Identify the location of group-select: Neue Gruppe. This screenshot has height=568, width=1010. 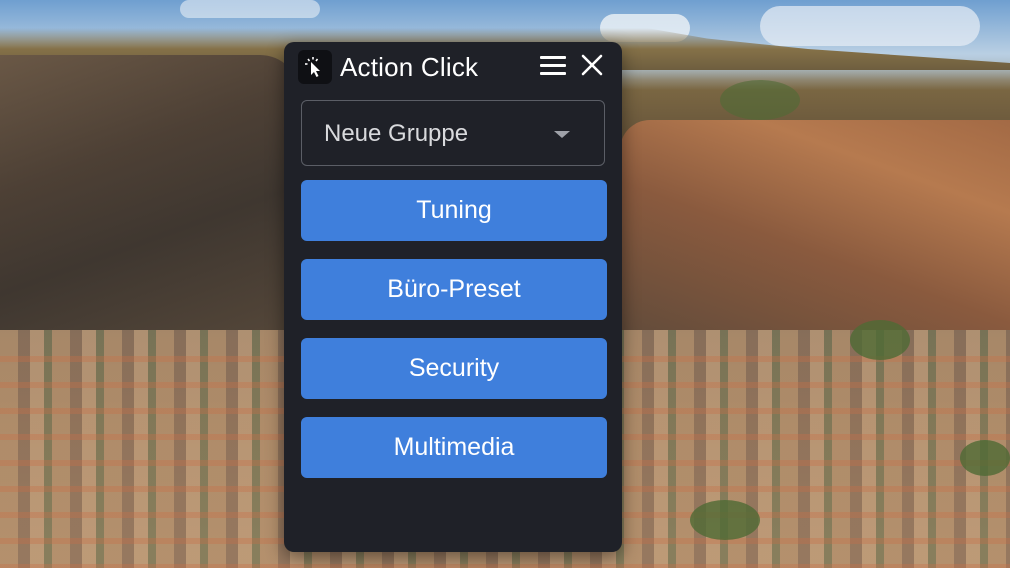
(453, 133).